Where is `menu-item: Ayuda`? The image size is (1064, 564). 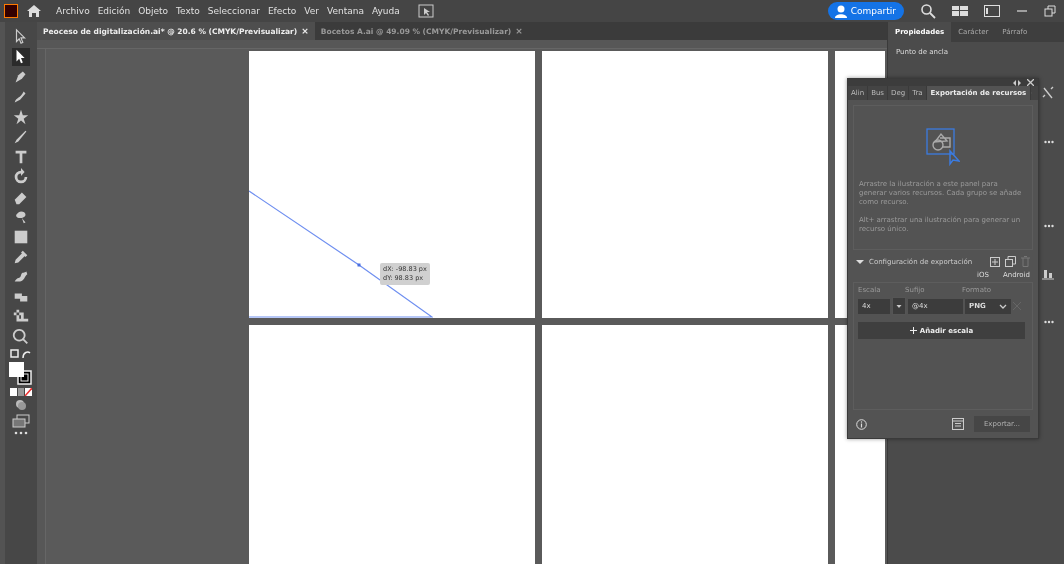
menu-item: Ayuda is located at coordinates (386, 11).